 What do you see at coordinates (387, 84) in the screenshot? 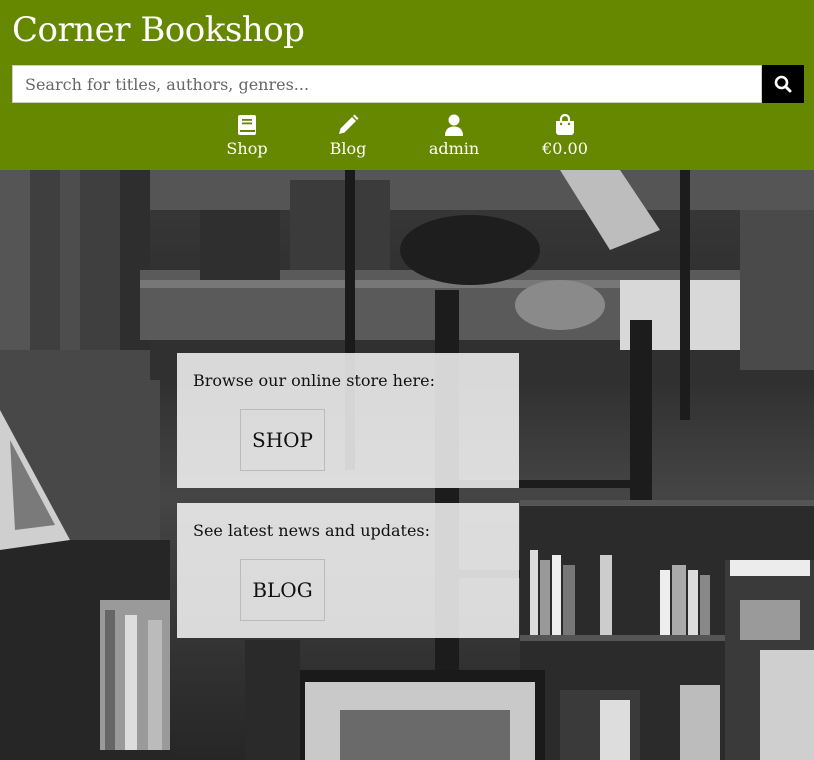
I see `search-input` at bounding box center [387, 84].